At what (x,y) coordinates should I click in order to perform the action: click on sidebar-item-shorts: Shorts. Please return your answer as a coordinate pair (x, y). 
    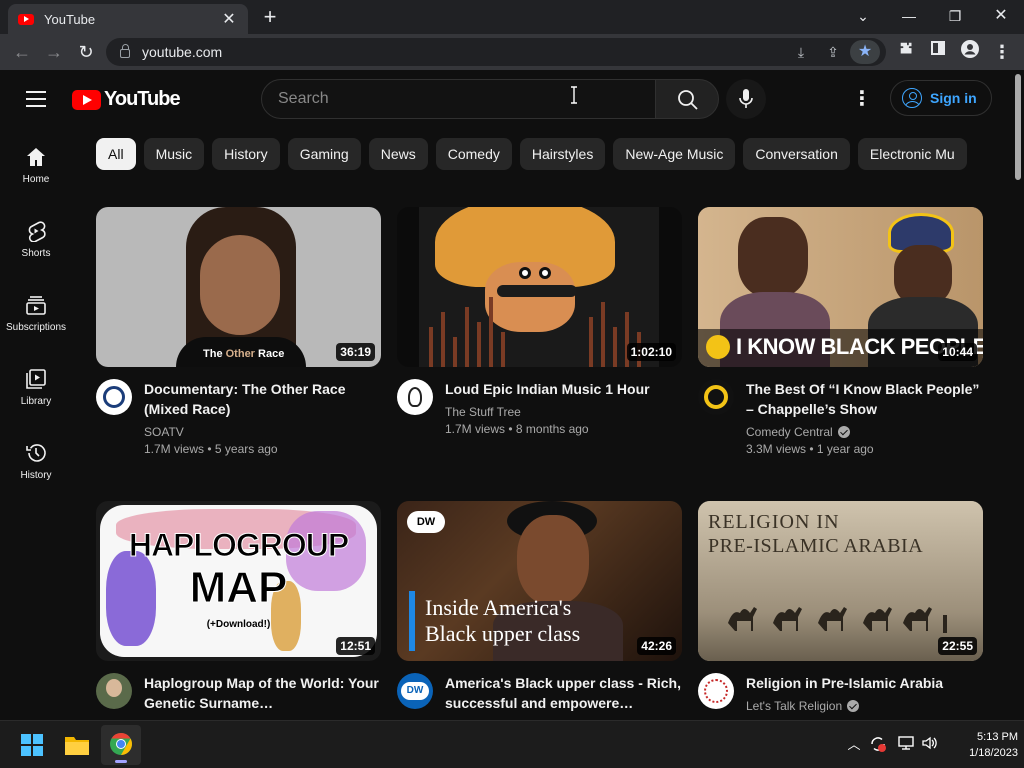
    Looking at the image, I should click on (36, 237).